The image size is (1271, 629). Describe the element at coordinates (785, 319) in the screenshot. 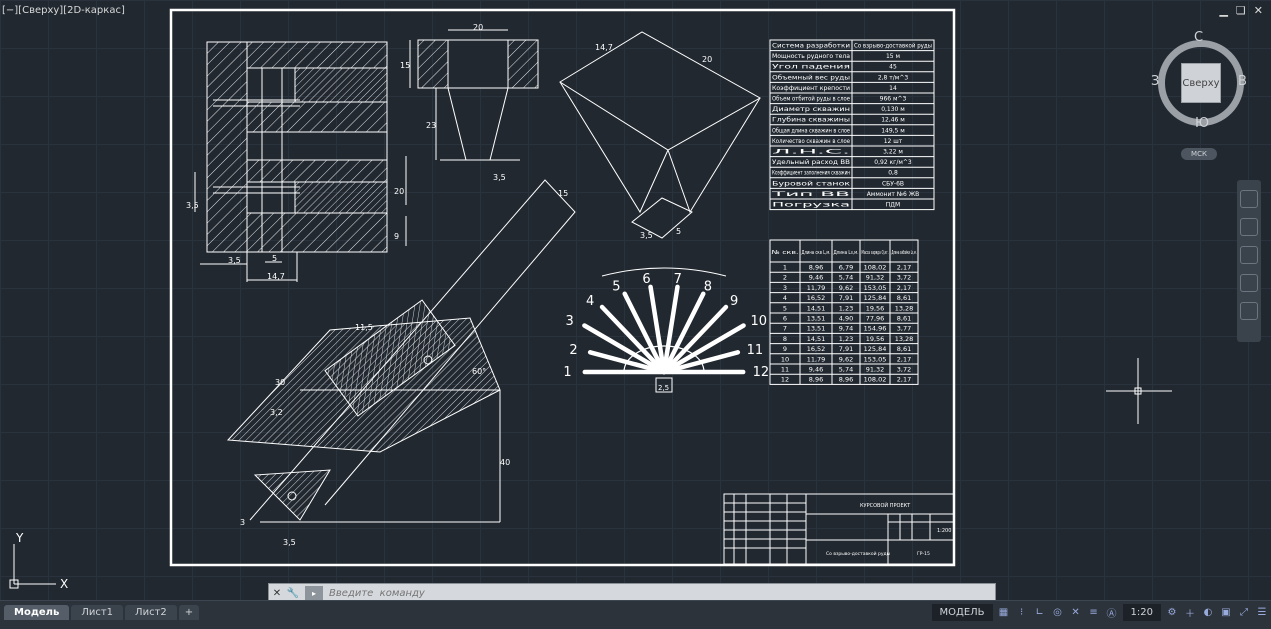

I see `wells-cell: 6` at that location.